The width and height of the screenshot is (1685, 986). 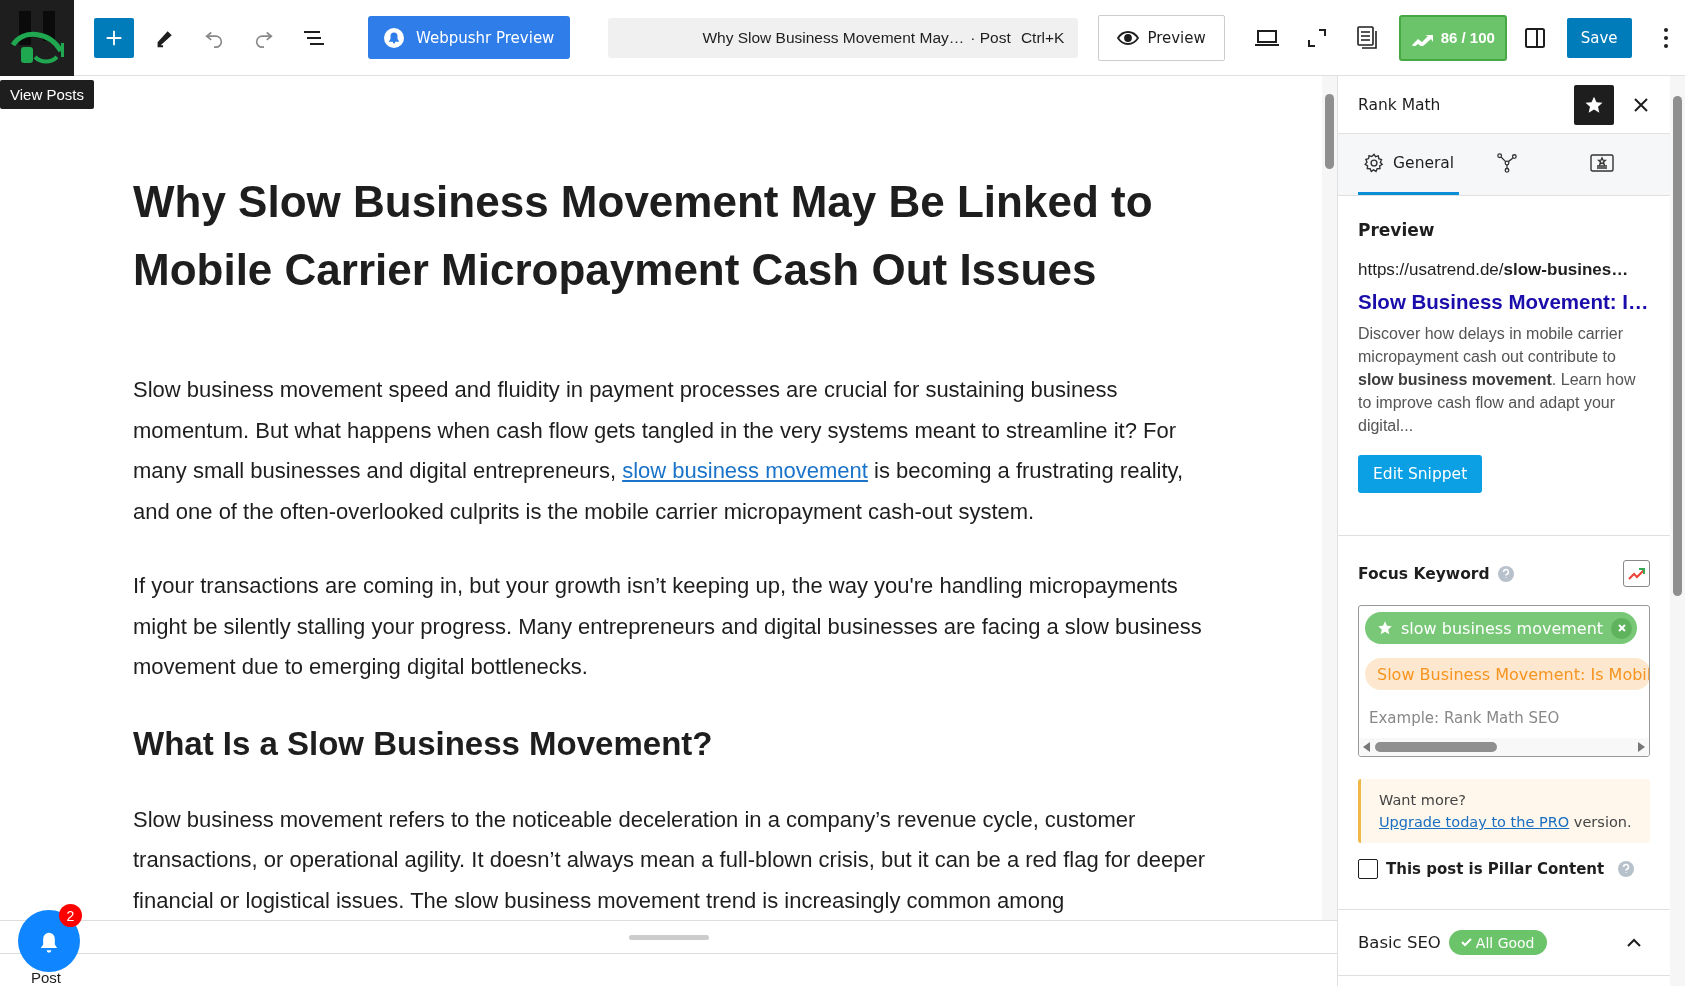 I want to click on left-arrow-icon, so click(x=1367, y=747).